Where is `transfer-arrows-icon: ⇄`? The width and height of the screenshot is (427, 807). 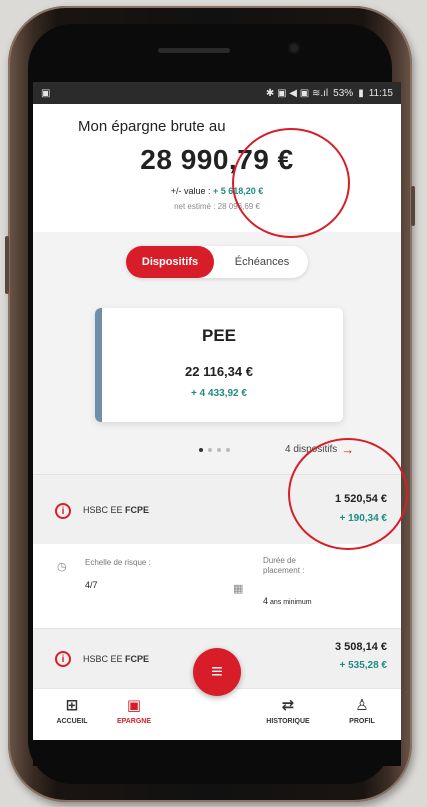
transfer-arrows-icon: ⇄ is located at coordinates (288, 705).